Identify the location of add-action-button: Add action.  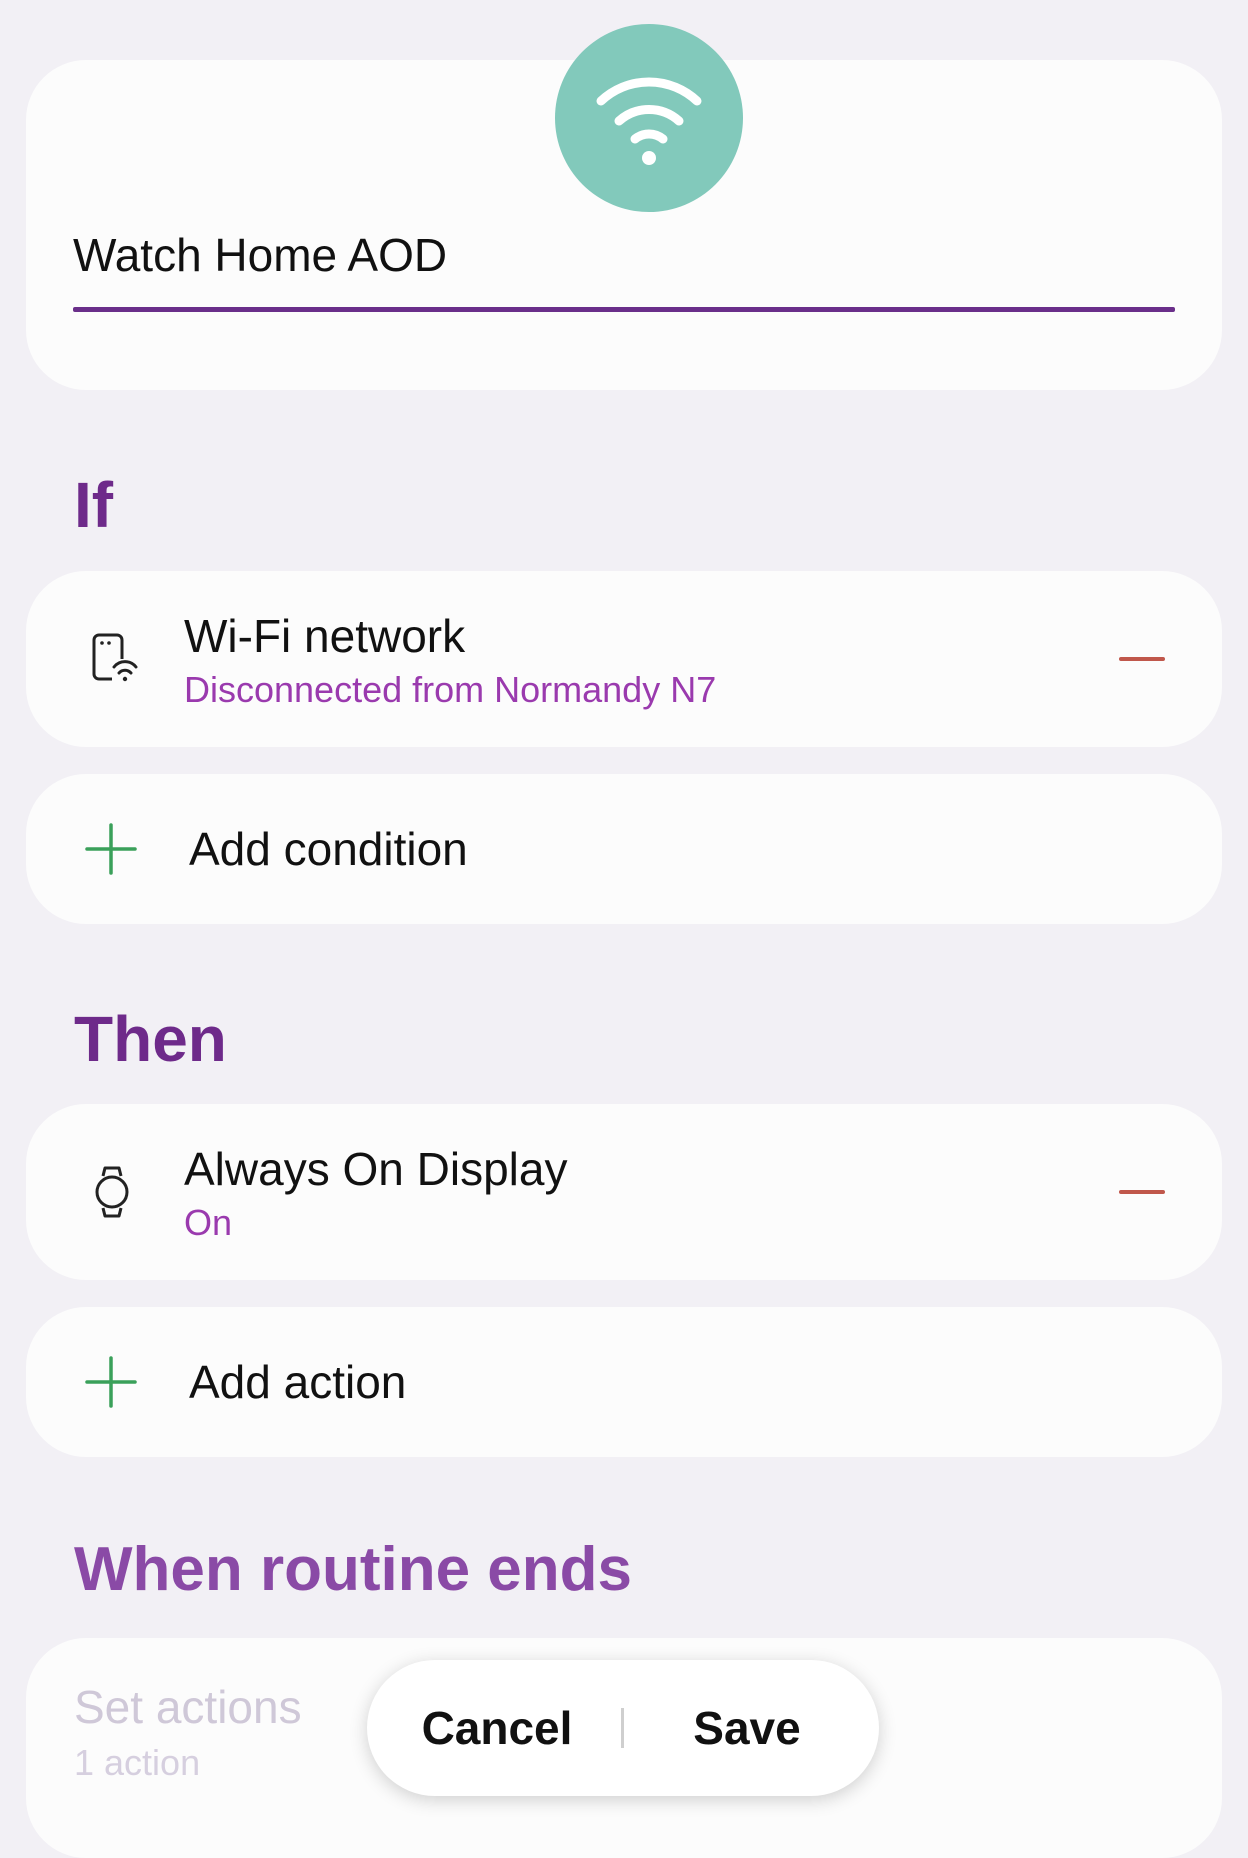
(624, 1382).